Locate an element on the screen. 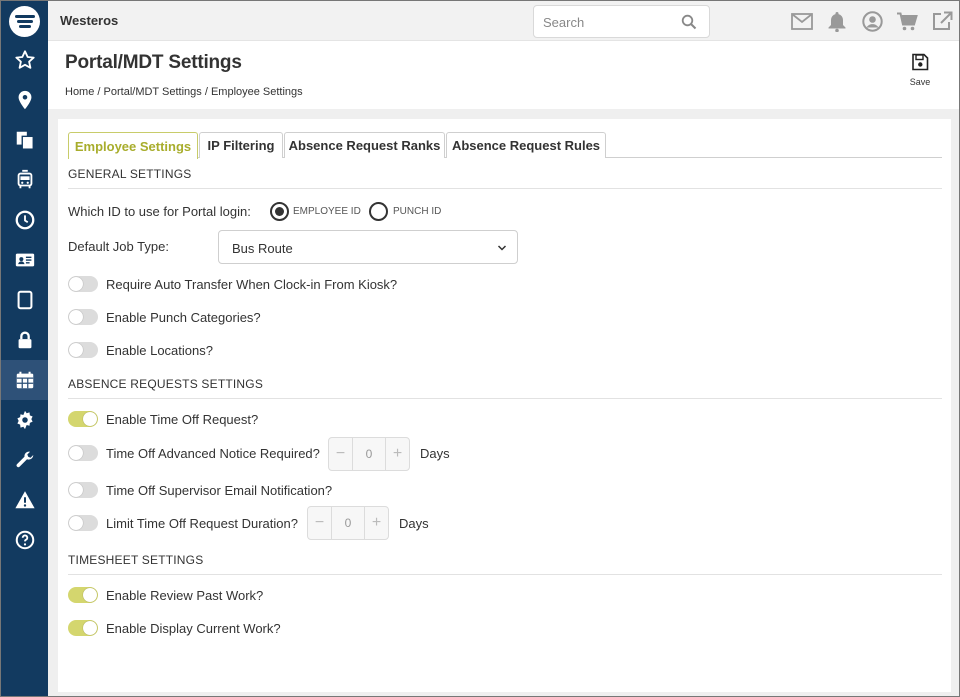  map-pin-icon is located at coordinates (24, 100).